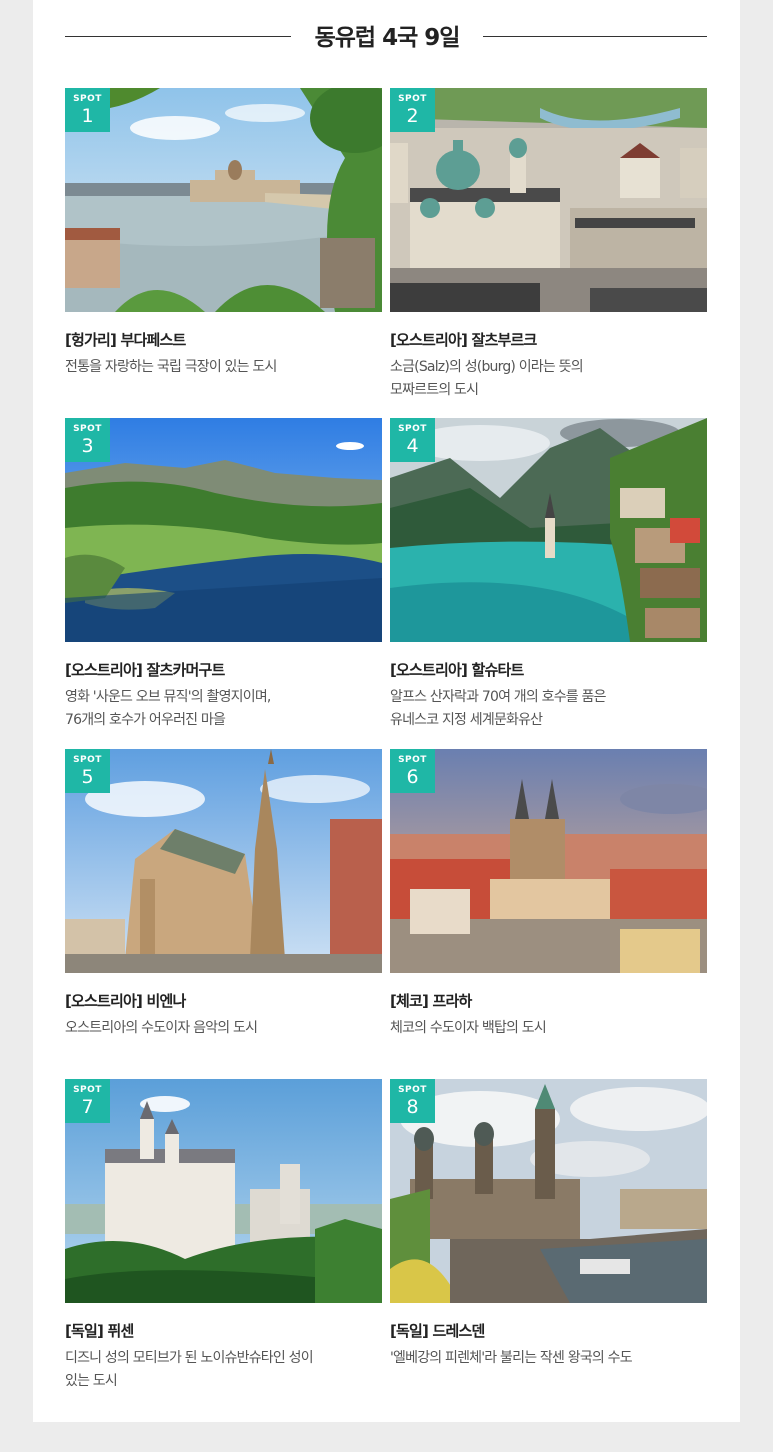 The height and width of the screenshot is (1452, 773). What do you see at coordinates (87, 110) in the screenshot?
I see `spot-badge: SPOT 1` at bounding box center [87, 110].